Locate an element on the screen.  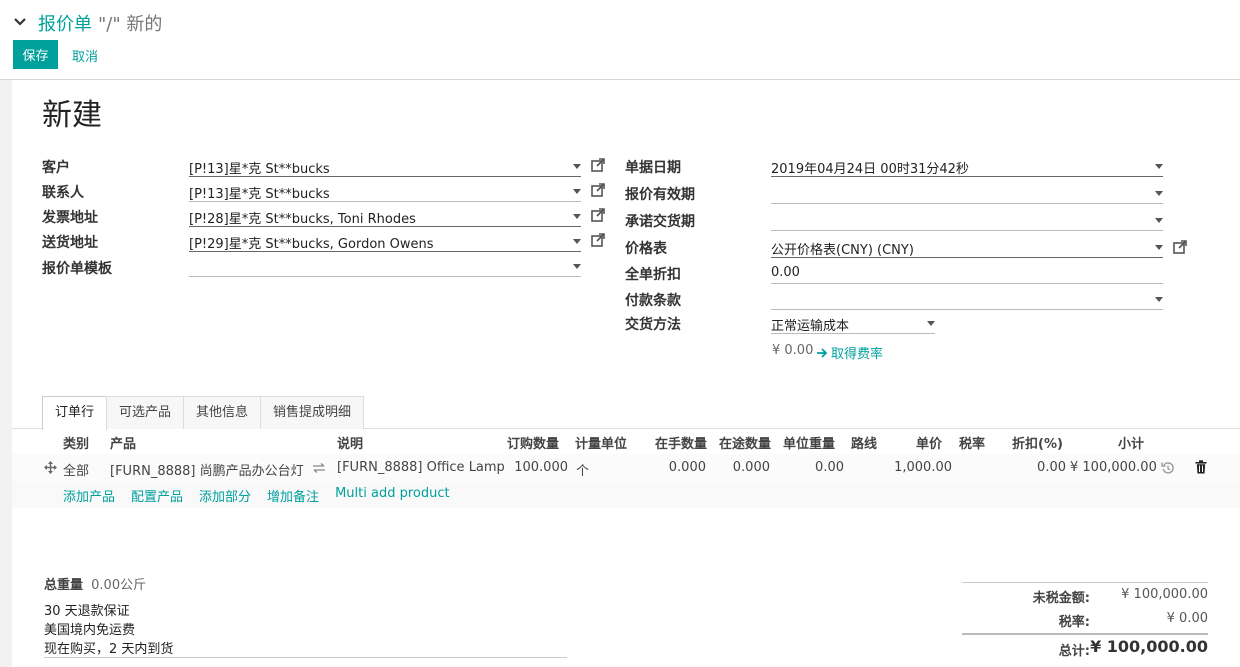
validity-field is located at coordinates (967, 193).